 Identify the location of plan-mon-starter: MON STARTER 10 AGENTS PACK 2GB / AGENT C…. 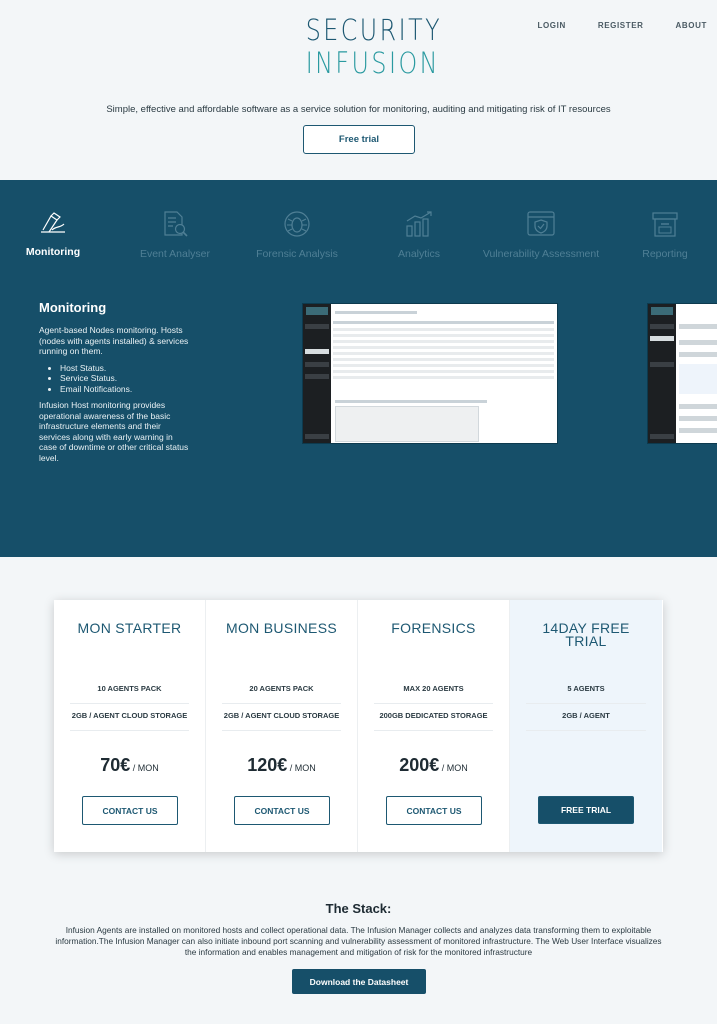
(130, 726).